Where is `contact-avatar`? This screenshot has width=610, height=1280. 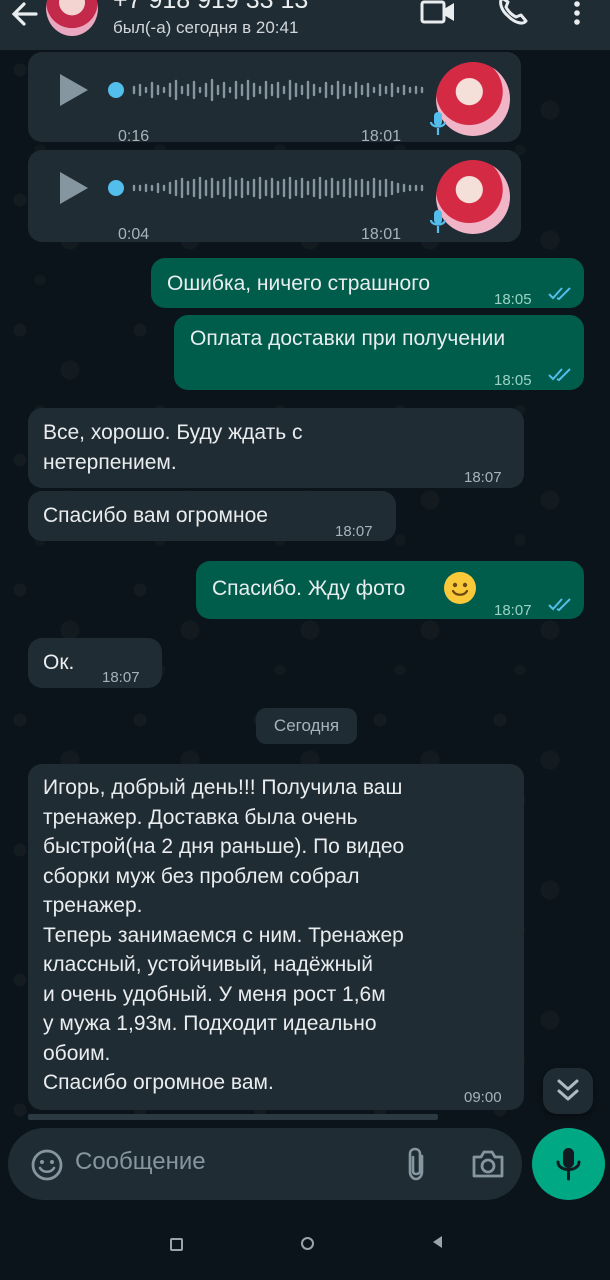
contact-avatar is located at coordinates (72, 18).